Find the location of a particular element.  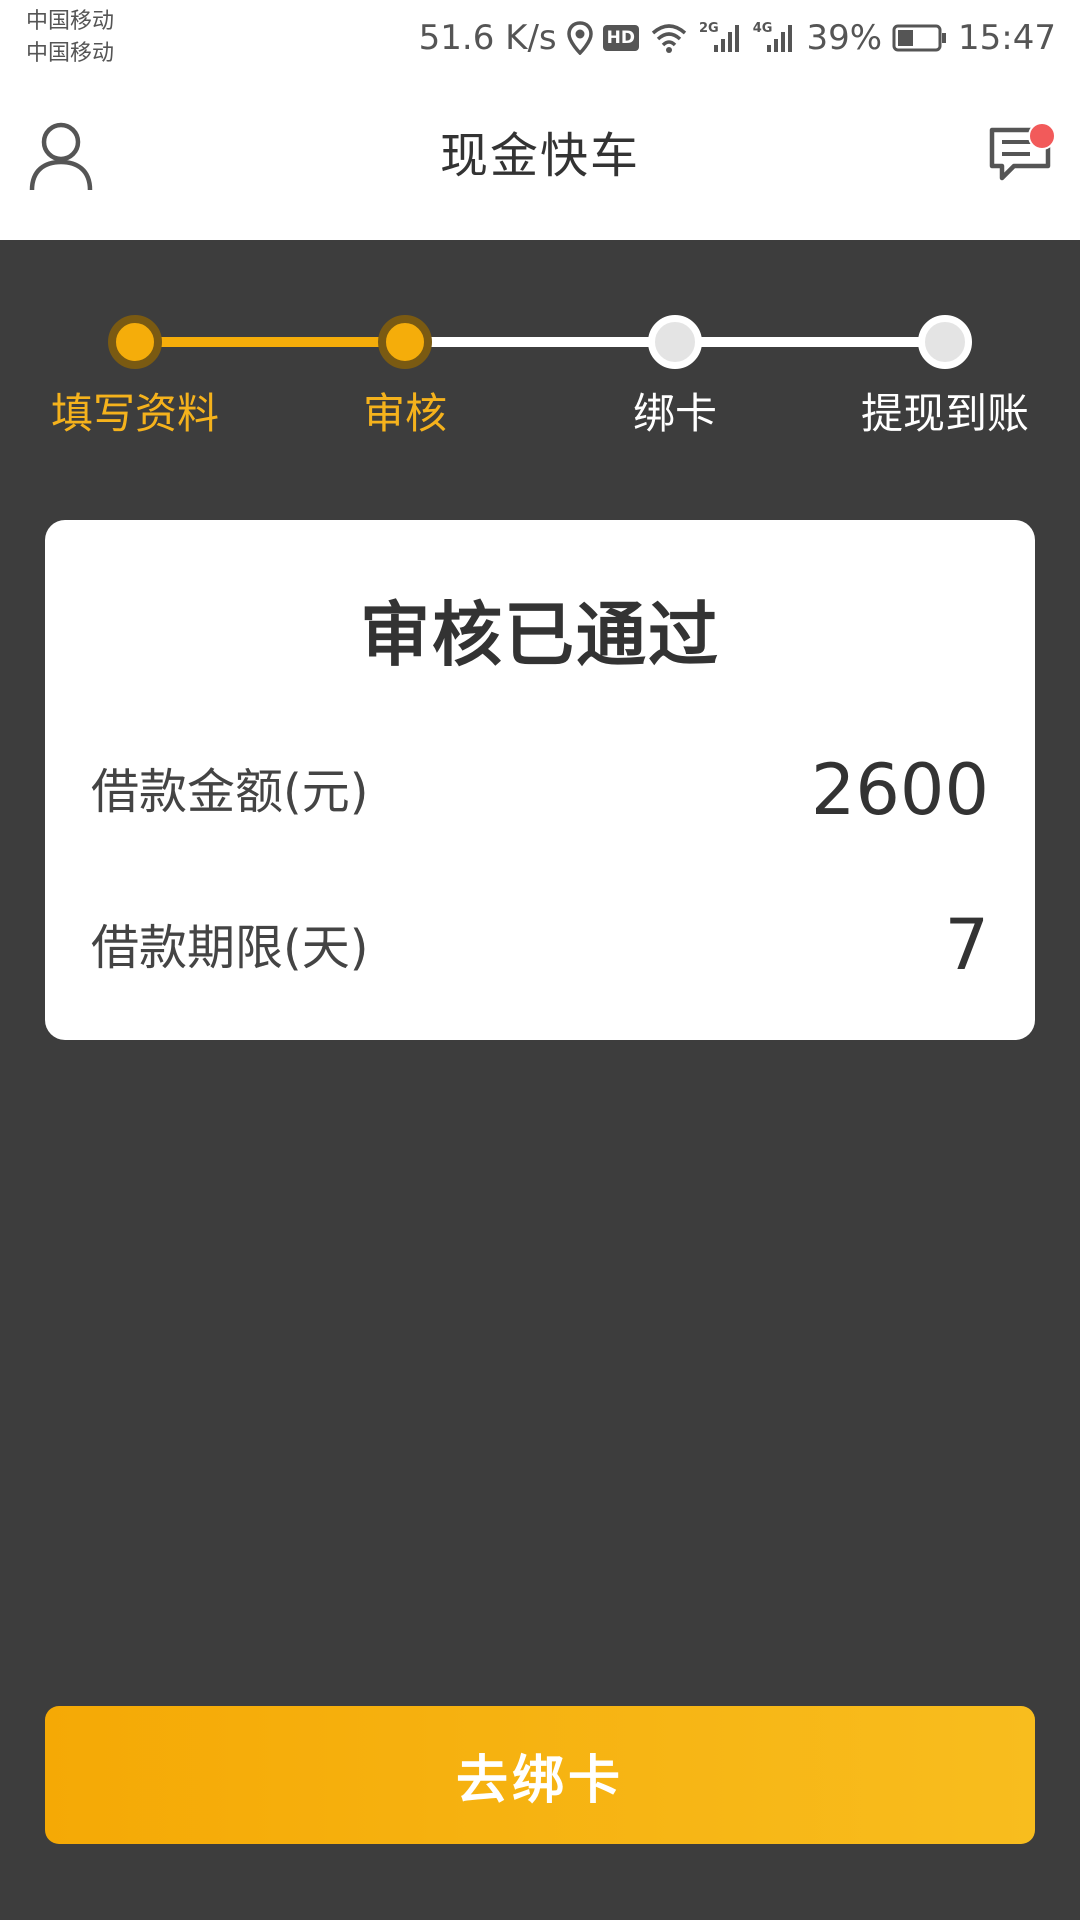

step-dot-bind-card is located at coordinates (675, 342).